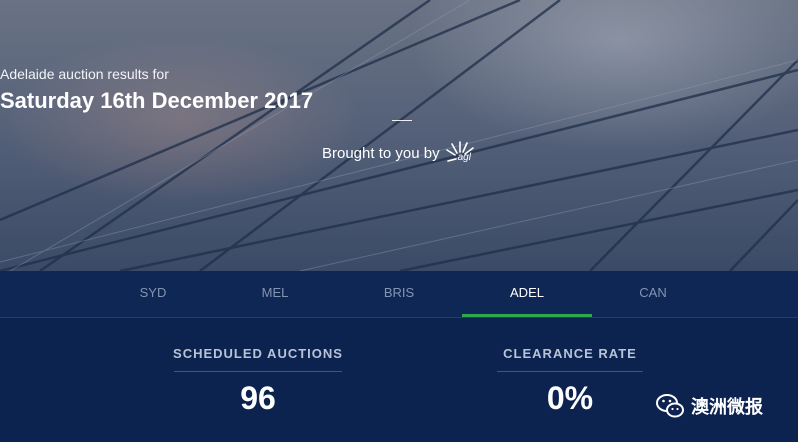 This screenshot has width=798, height=442. What do you see at coordinates (402, 120) in the screenshot?
I see `title-divider` at bounding box center [402, 120].